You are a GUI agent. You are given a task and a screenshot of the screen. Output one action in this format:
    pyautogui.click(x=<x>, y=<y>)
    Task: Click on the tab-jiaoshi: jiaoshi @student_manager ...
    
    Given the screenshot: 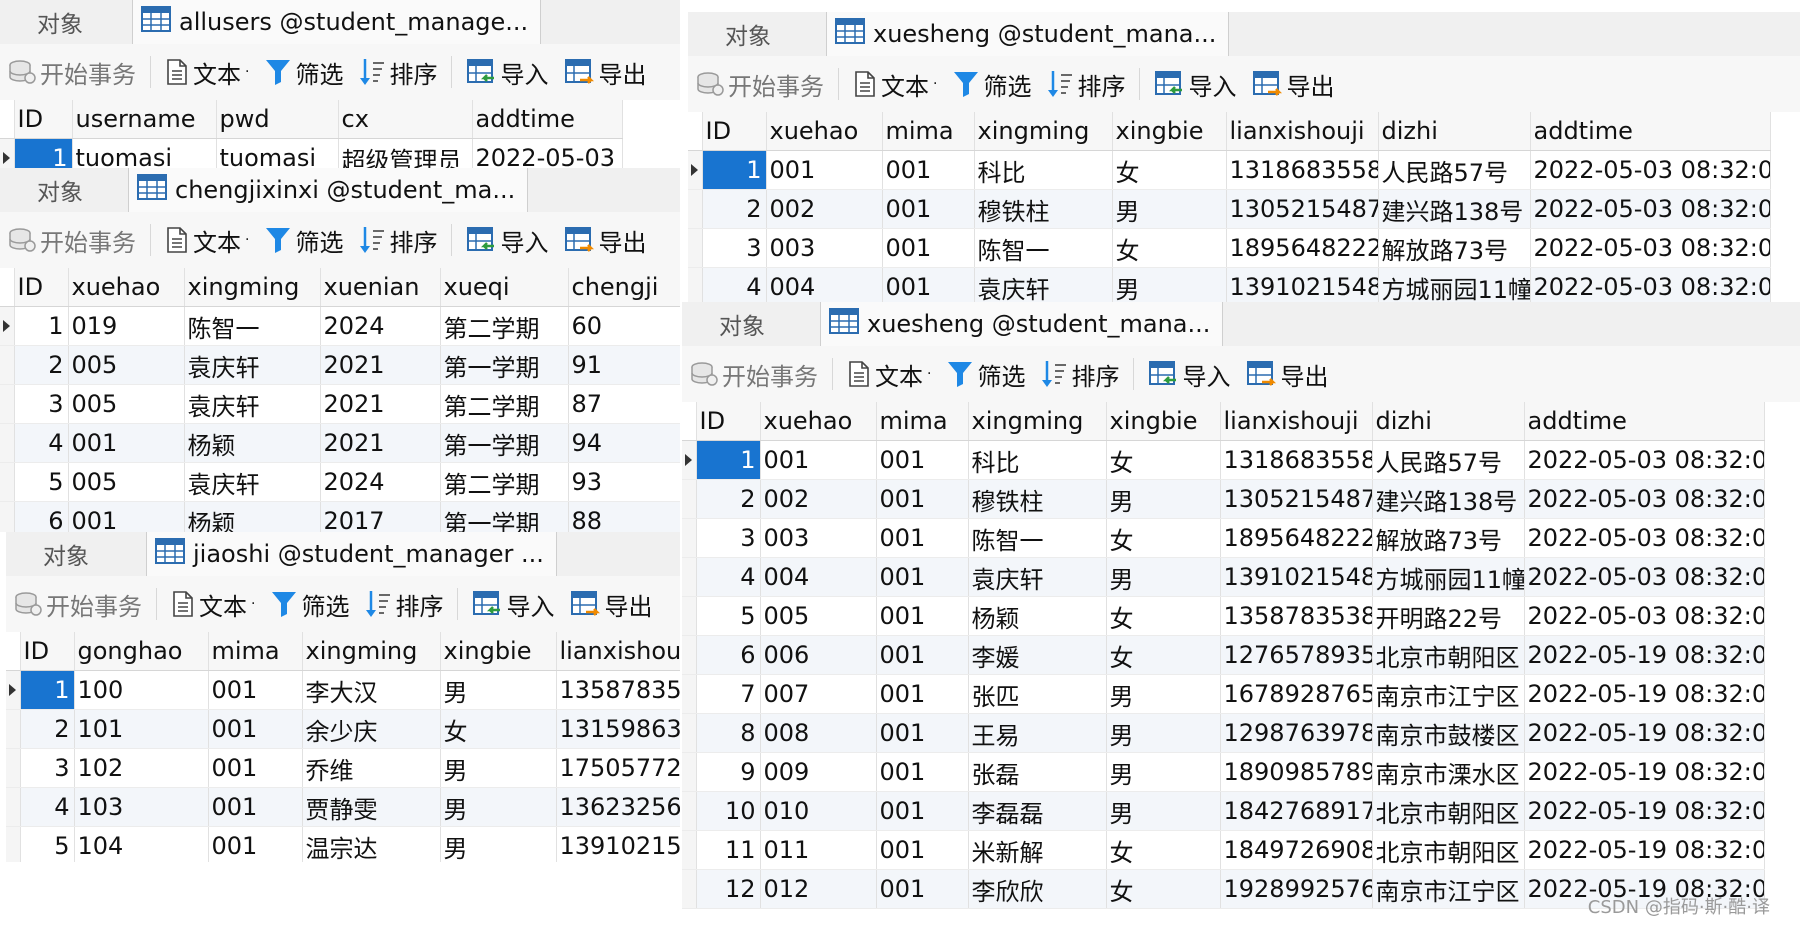 What is the action you would take?
    pyautogui.click(x=351, y=554)
    